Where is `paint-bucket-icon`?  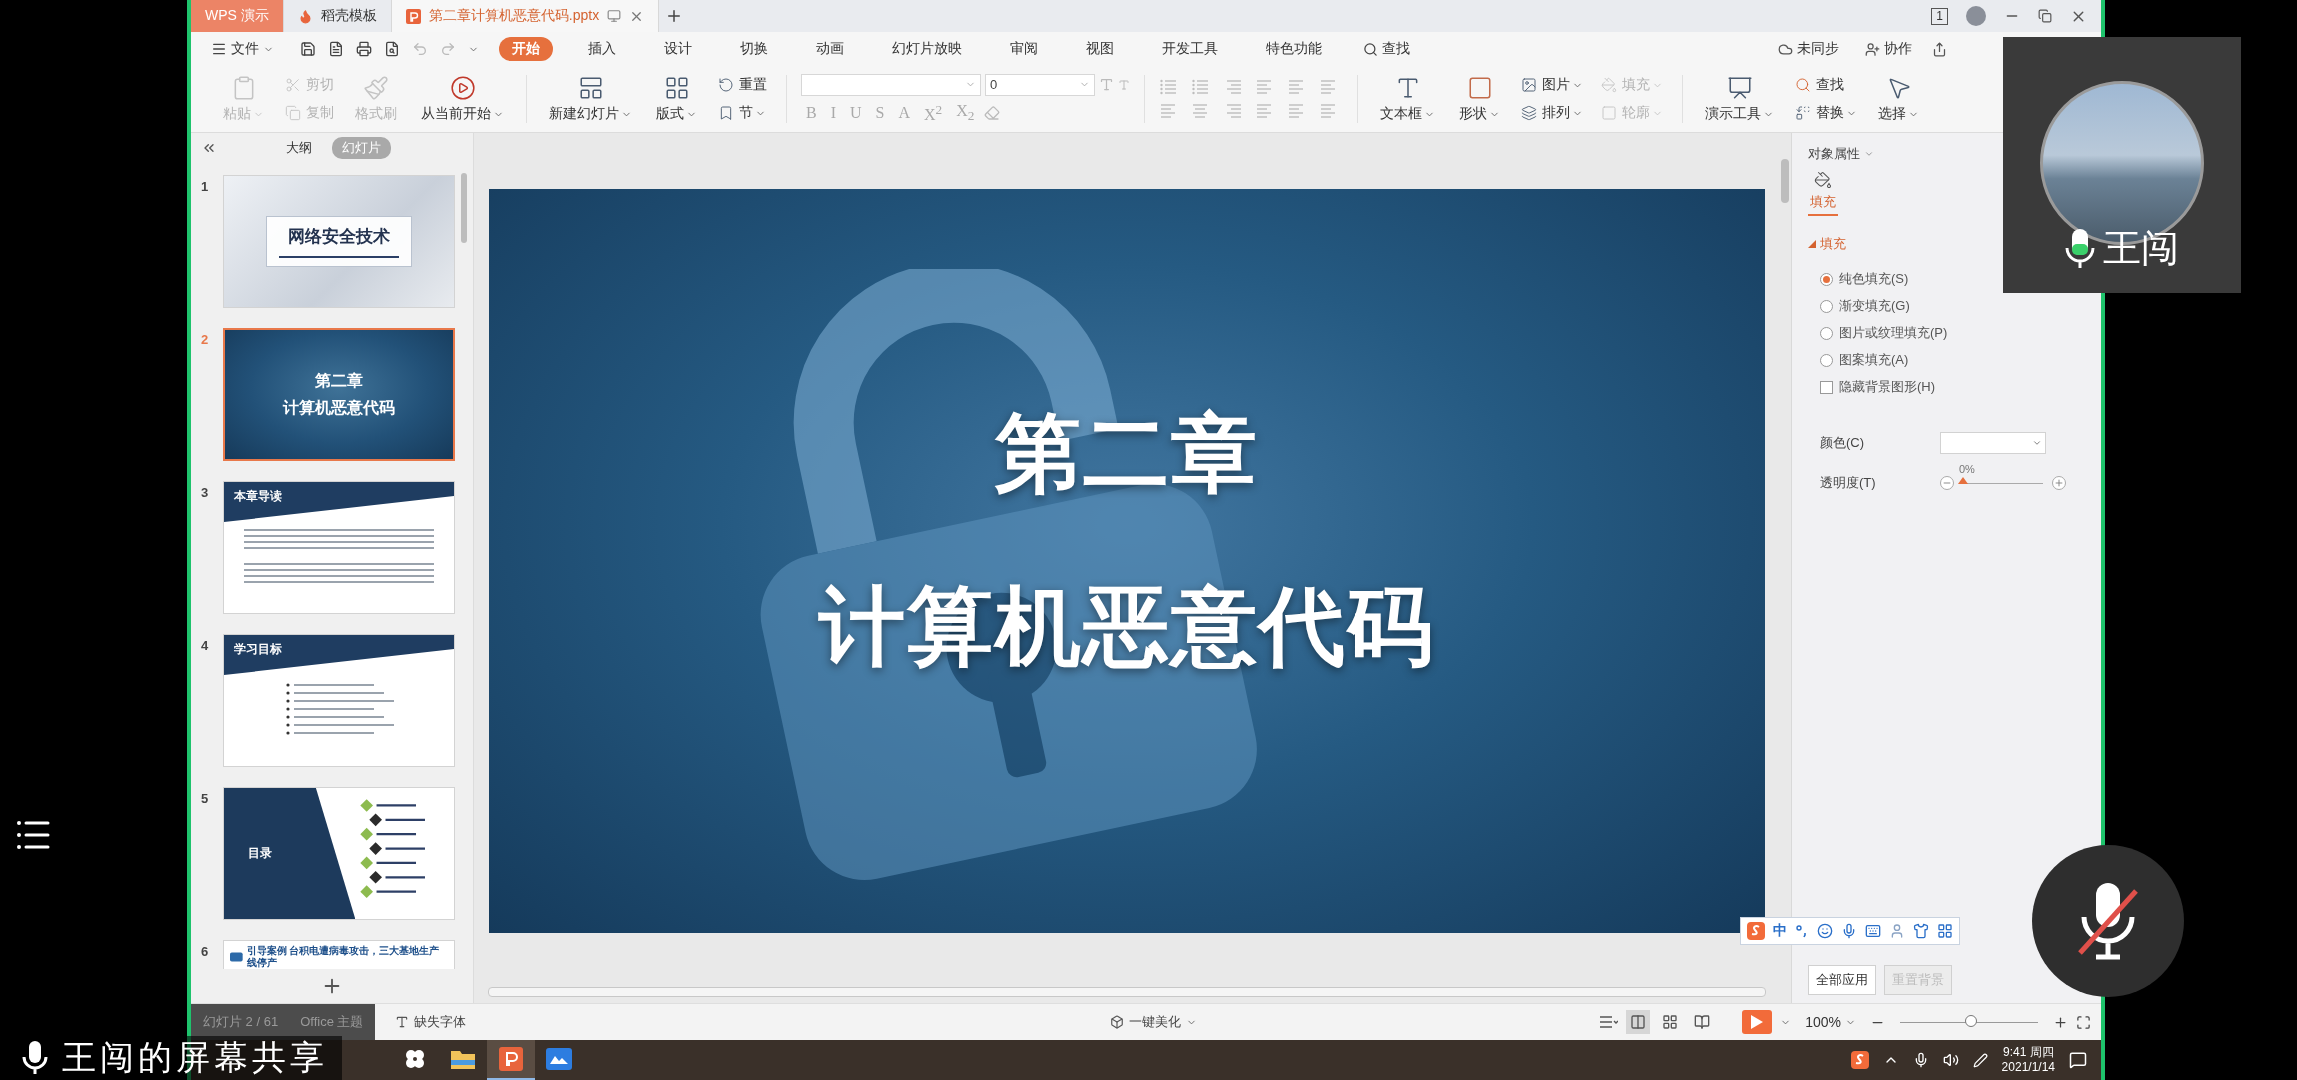
paint-bucket-icon is located at coordinates (1609, 85).